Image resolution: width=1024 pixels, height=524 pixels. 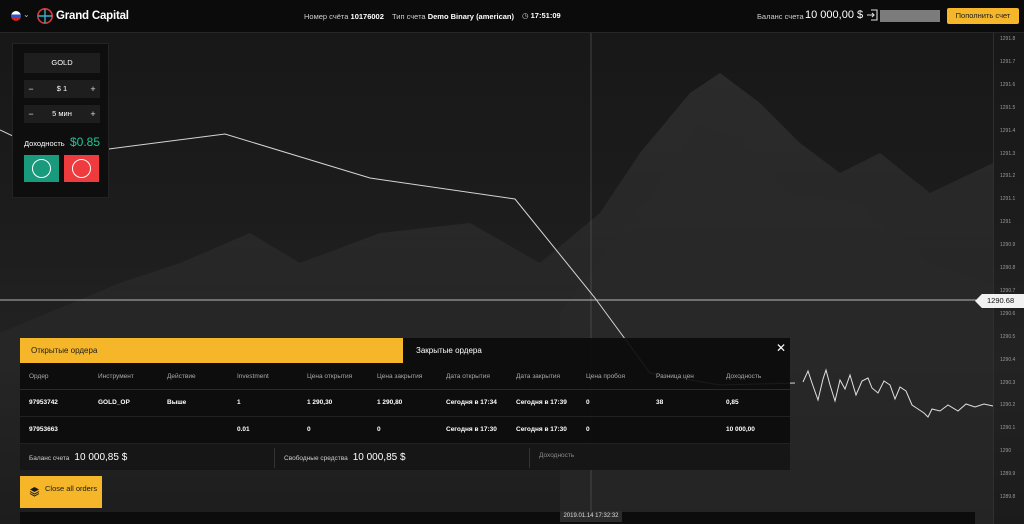 I want to click on price-tick-label: 1290.1, so click(x=1008, y=428).